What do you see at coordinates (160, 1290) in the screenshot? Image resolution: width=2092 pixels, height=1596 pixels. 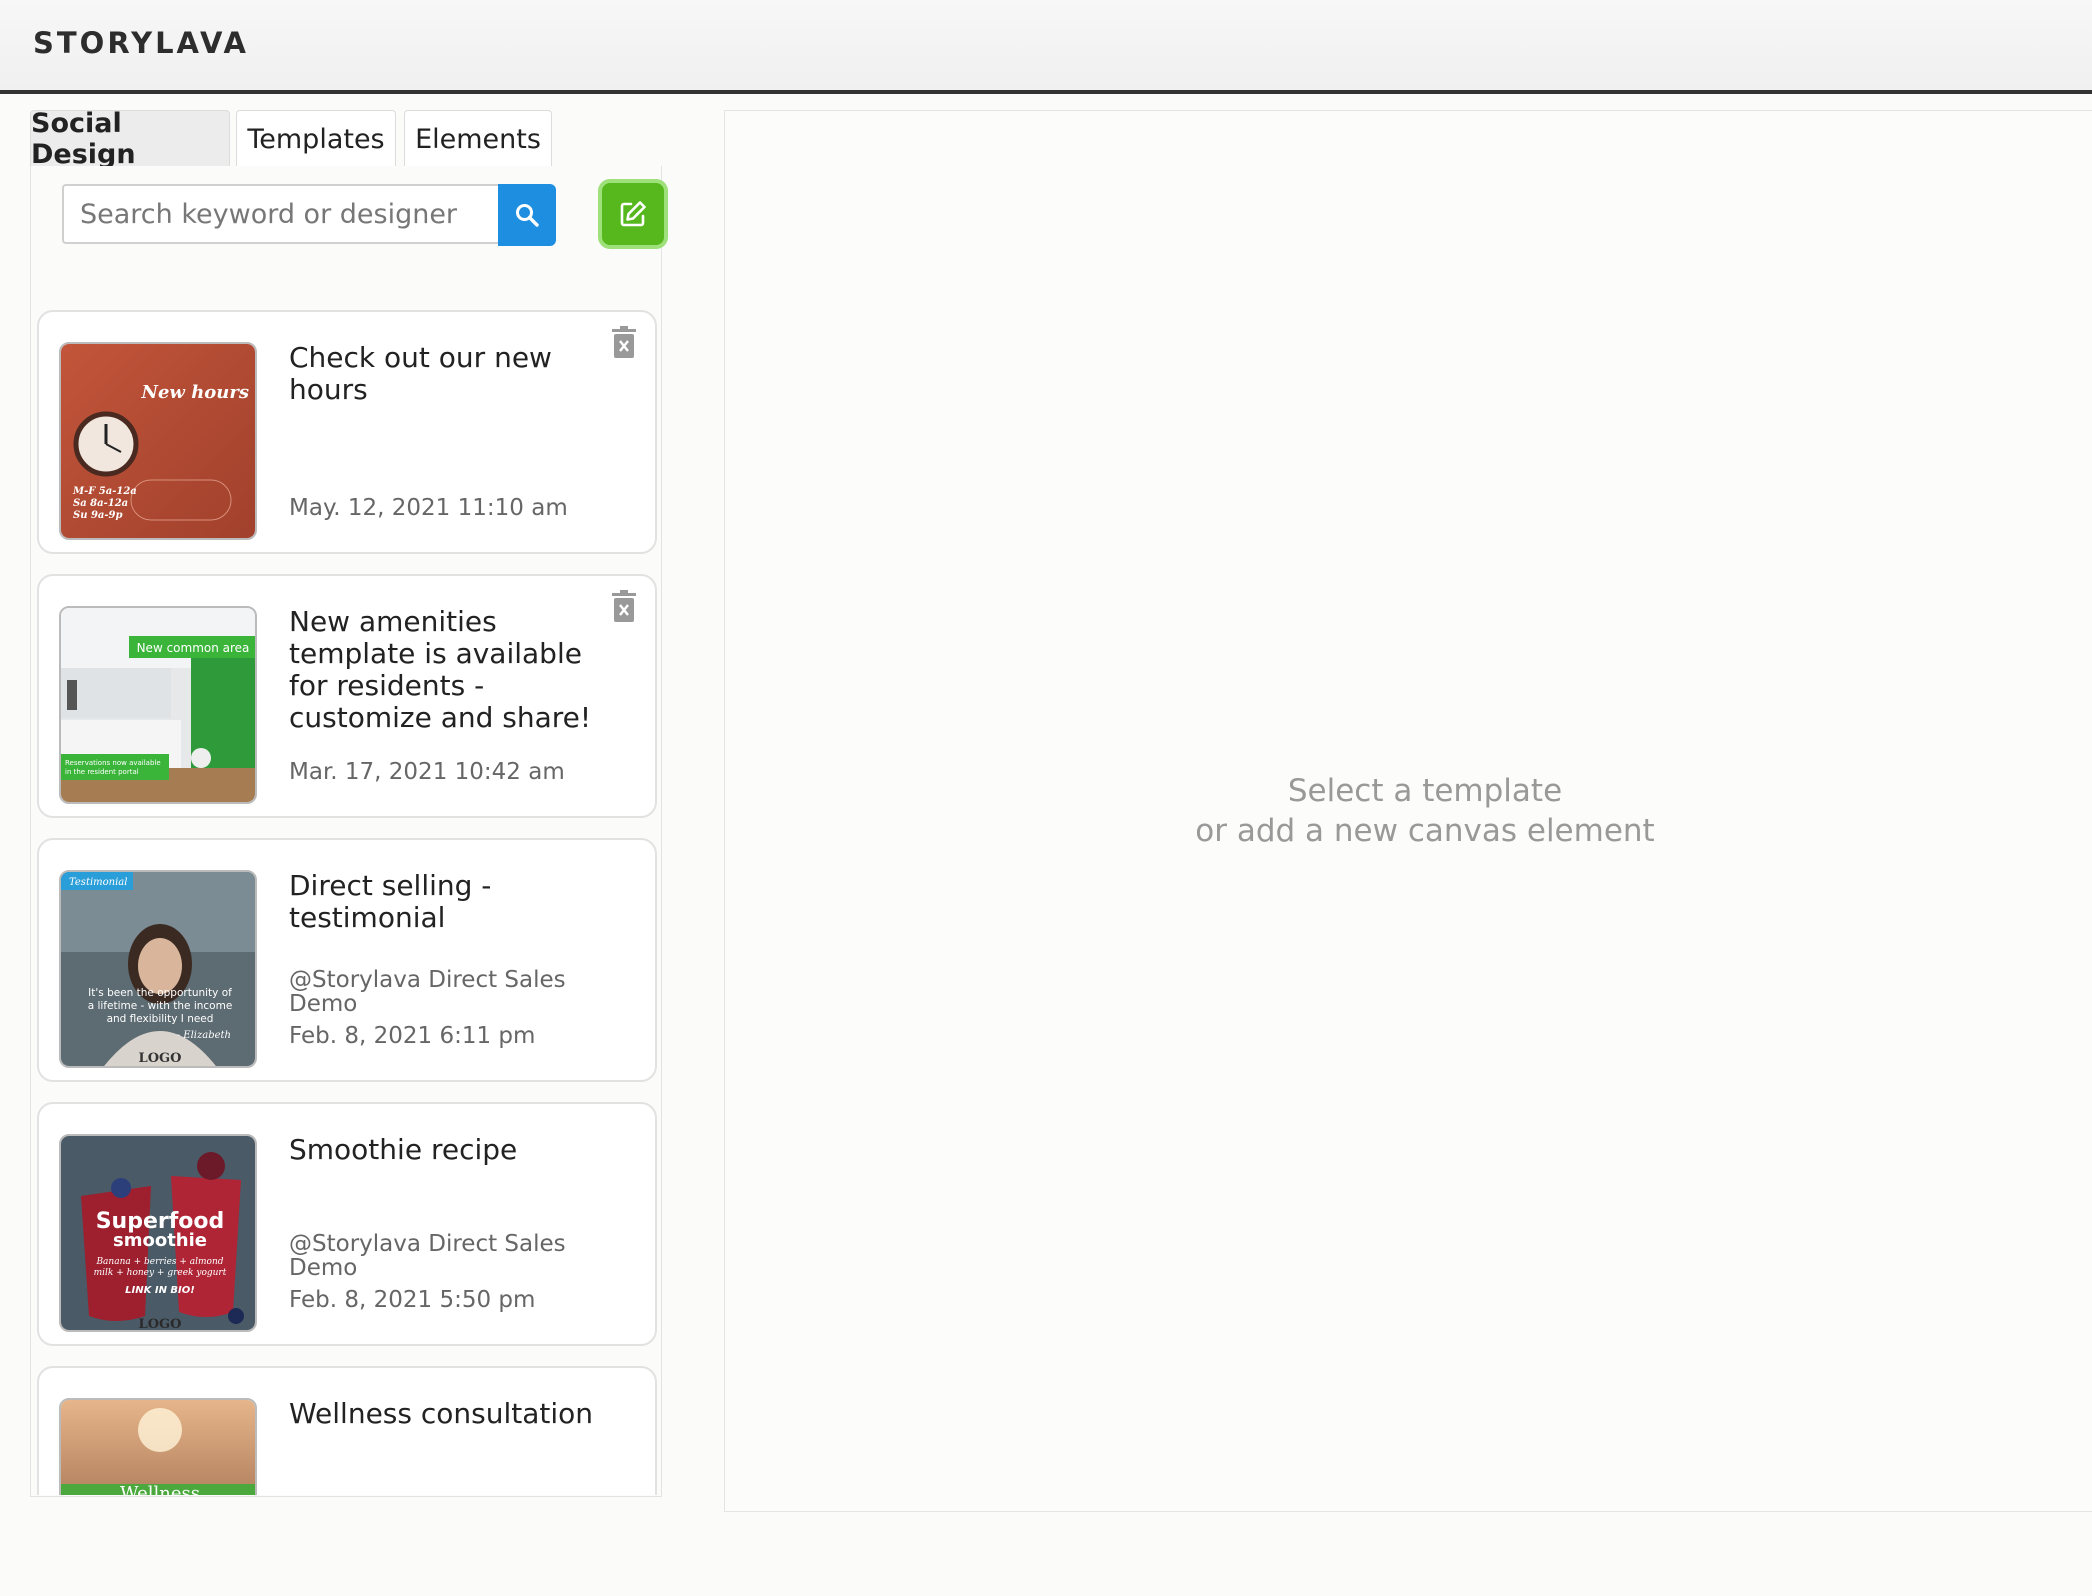 I see `thumb-text: LINK IN BIO!` at bounding box center [160, 1290].